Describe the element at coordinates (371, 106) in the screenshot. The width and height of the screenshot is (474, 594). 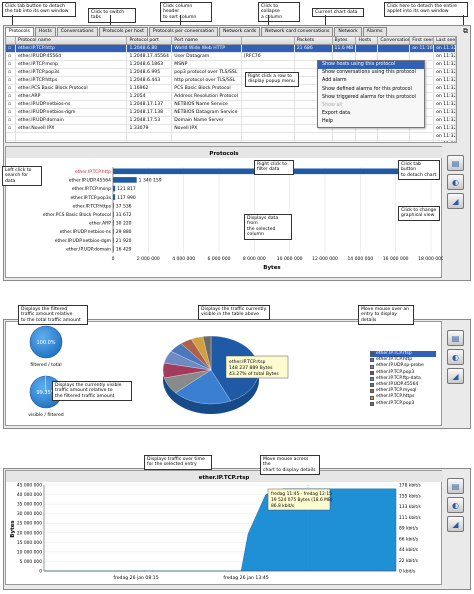
I see `menu-item-show-all: Show all` at that location.